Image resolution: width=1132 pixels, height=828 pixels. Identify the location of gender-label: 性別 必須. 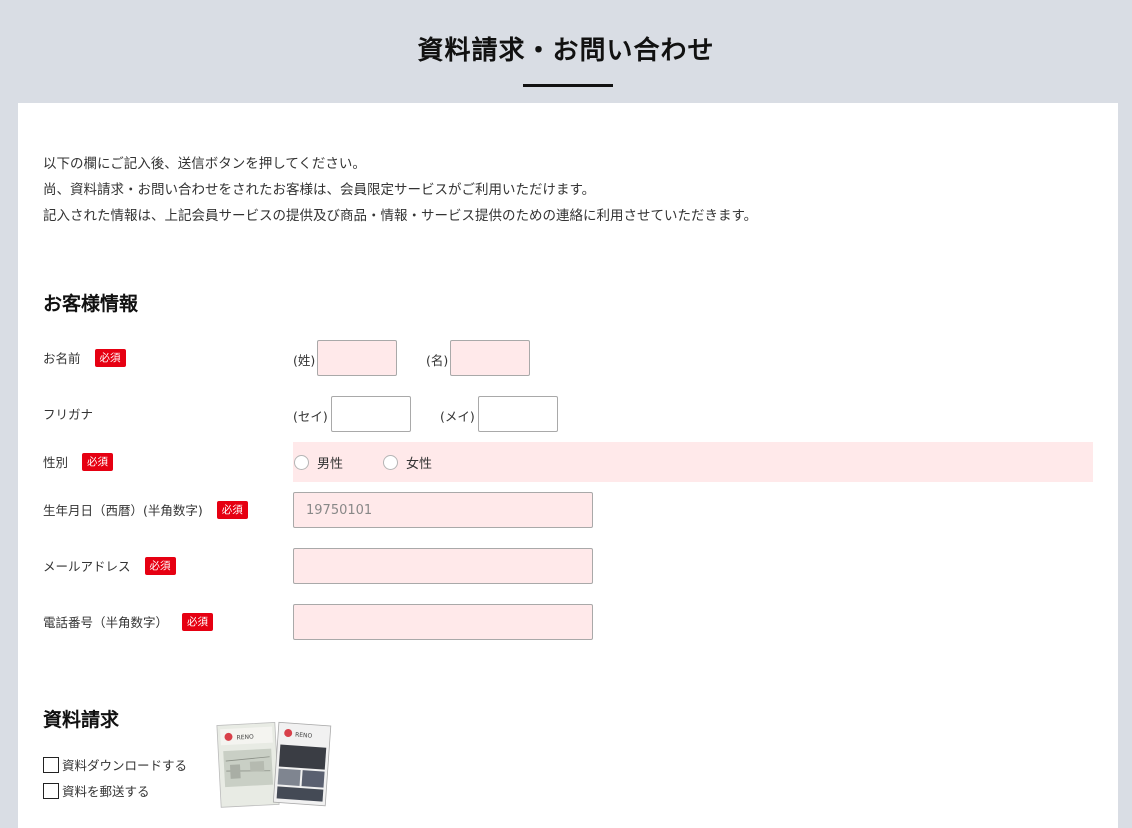
(78, 461).